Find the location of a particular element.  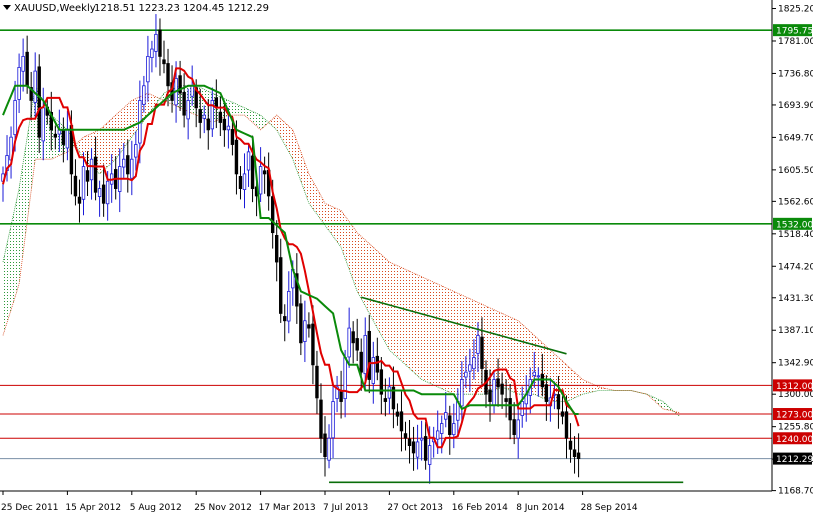

price-tag-label: 1212.29 is located at coordinates (794, 460).